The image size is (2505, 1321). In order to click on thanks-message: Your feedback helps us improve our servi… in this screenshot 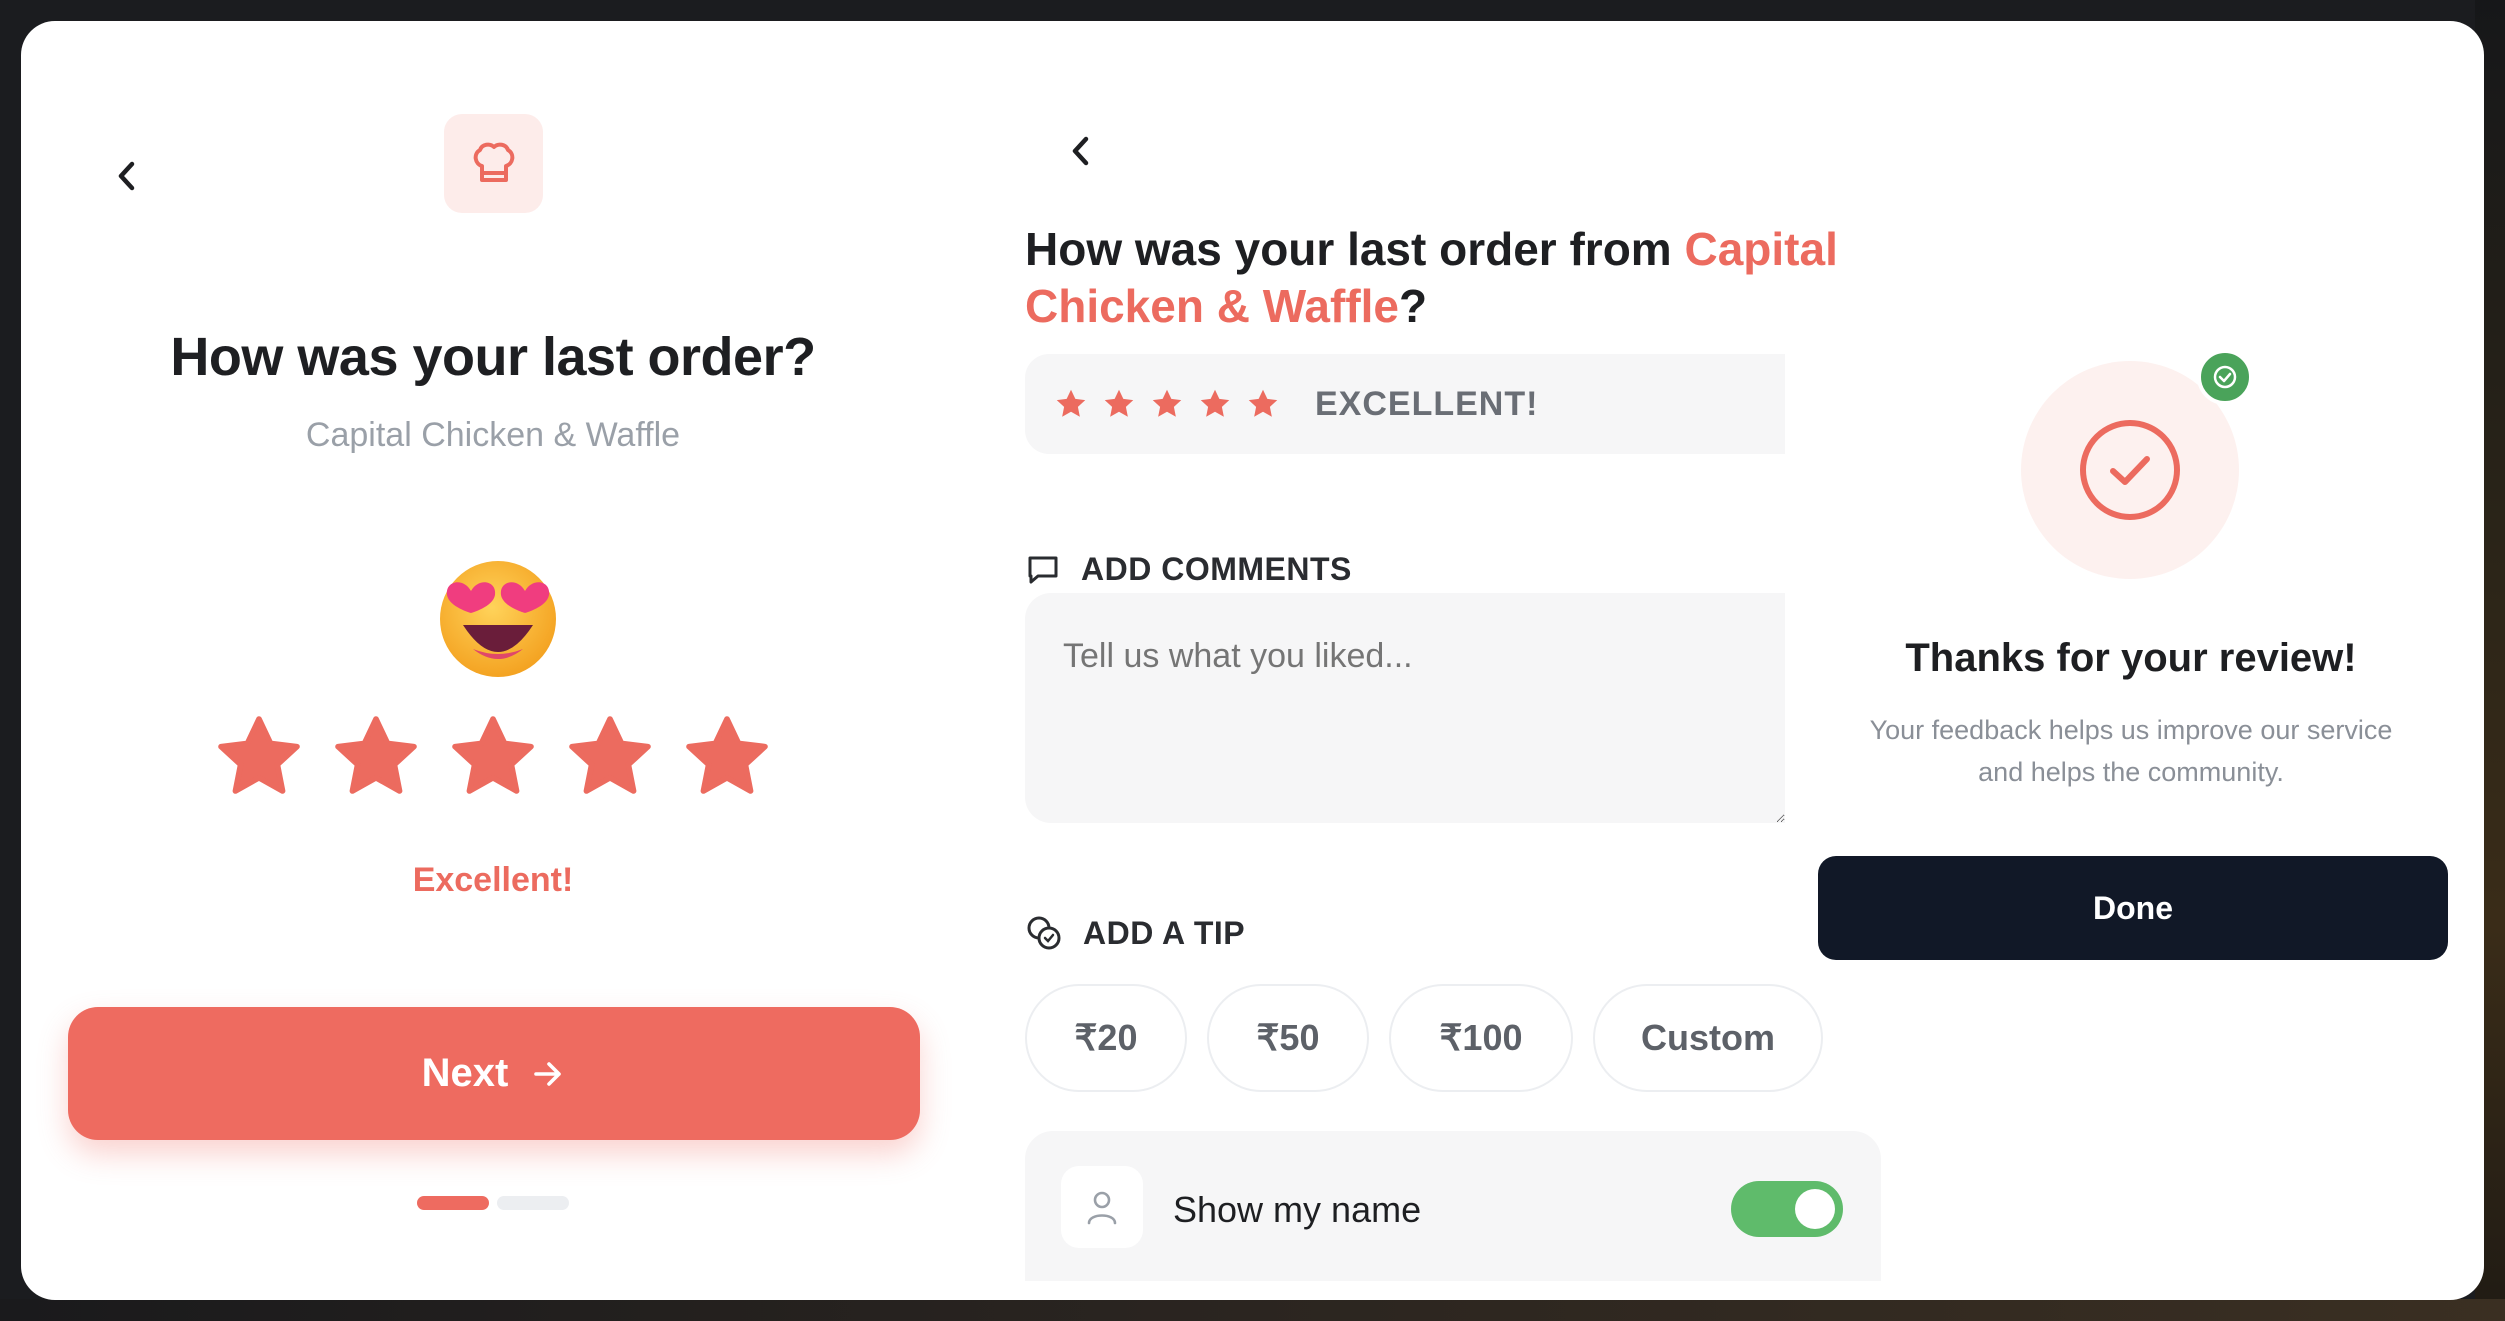, I will do `click(2131, 751)`.